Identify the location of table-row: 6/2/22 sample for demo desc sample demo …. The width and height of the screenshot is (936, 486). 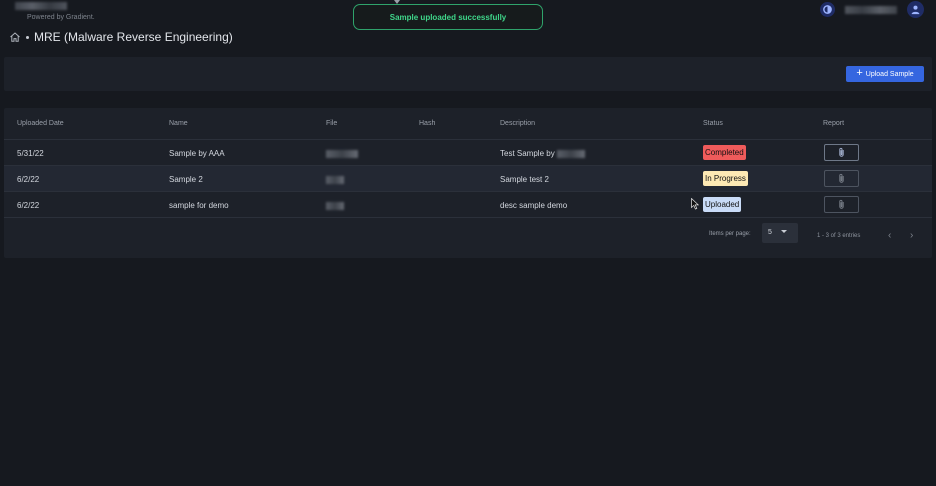
(468, 205).